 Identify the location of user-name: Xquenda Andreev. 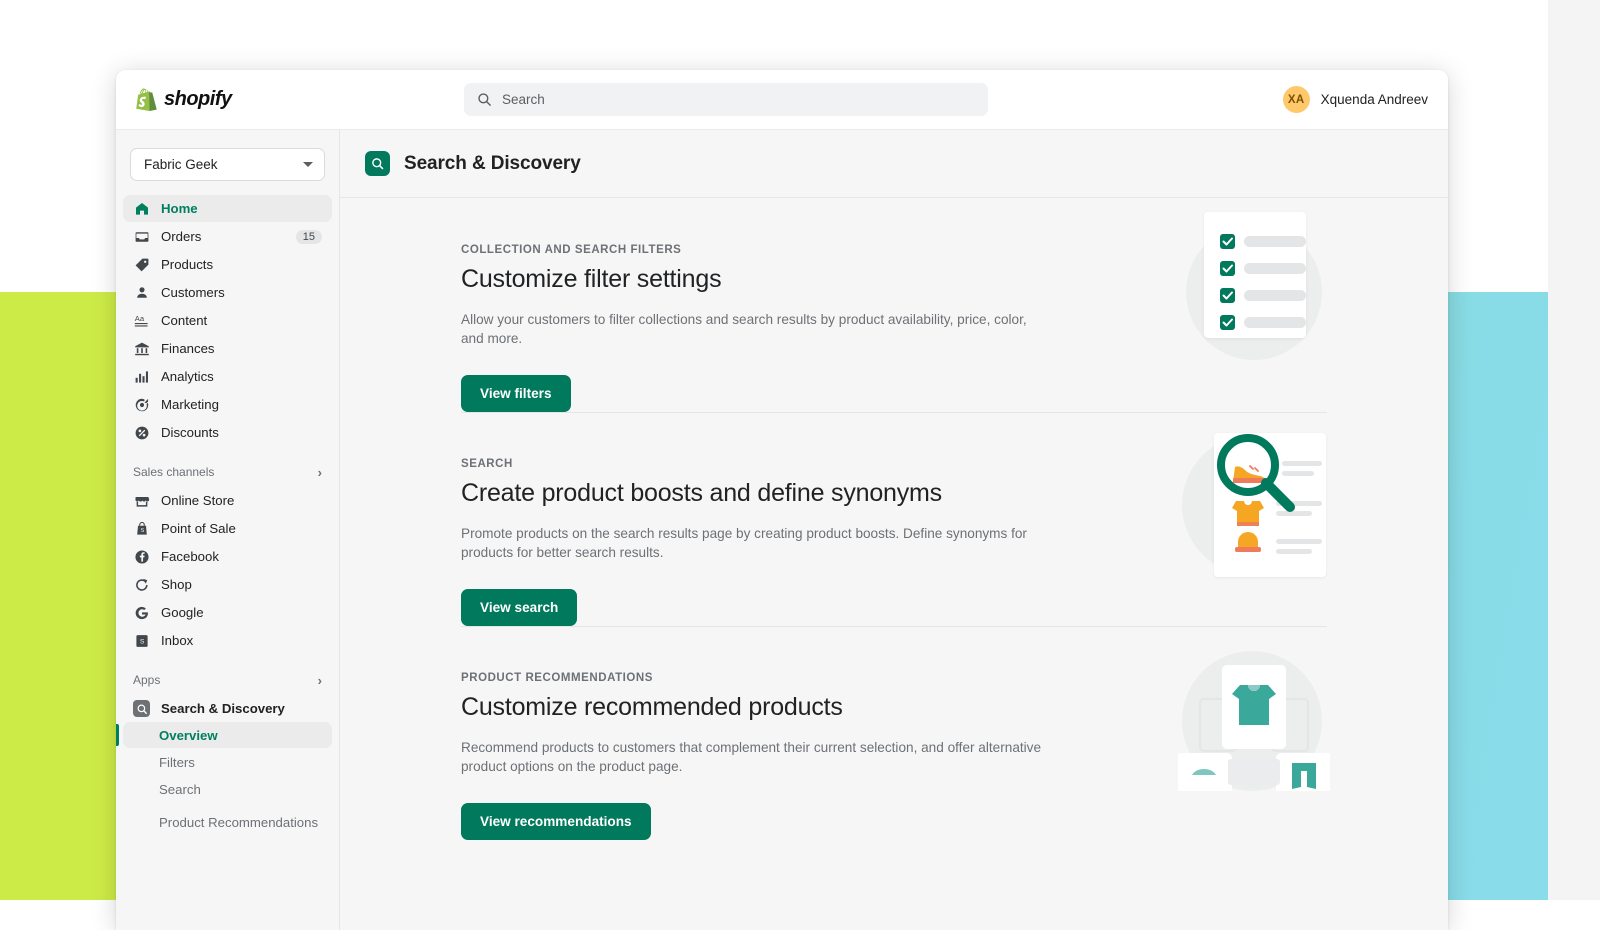
(1374, 99).